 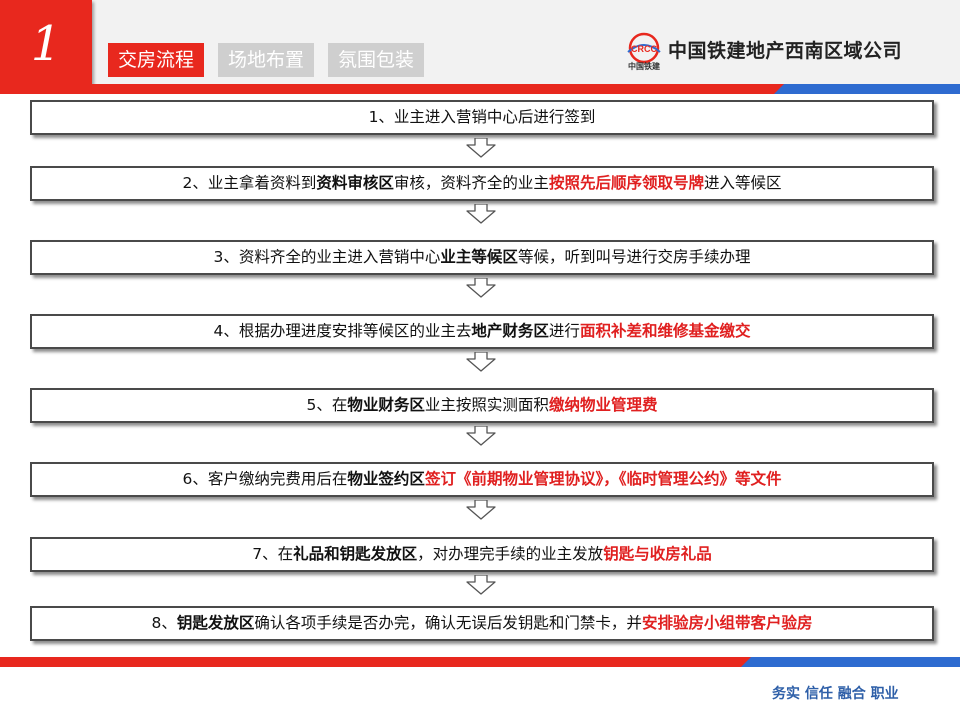 What do you see at coordinates (266, 60) in the screenshot?
I see `tab-venue-layout: 场地布置` at bounding box center [266, 60].